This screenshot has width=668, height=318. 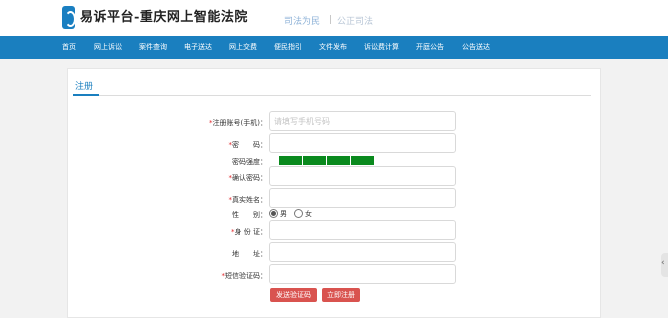 What do you see at coordinates (362, 176) in the screenshot?
I see `confirm-password-input` at bounding box center [362, 176].